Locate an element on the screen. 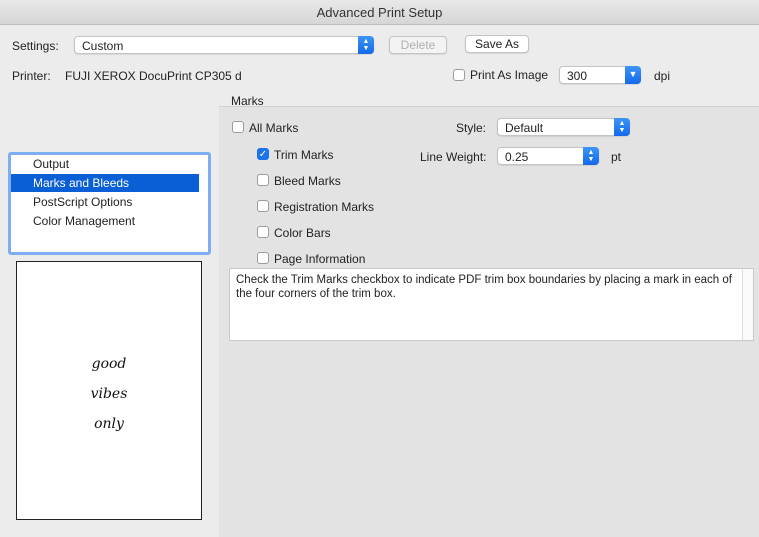 This screenshot has width=759, height=537. settings-label: Settings: is located at coordinates (35, 46).